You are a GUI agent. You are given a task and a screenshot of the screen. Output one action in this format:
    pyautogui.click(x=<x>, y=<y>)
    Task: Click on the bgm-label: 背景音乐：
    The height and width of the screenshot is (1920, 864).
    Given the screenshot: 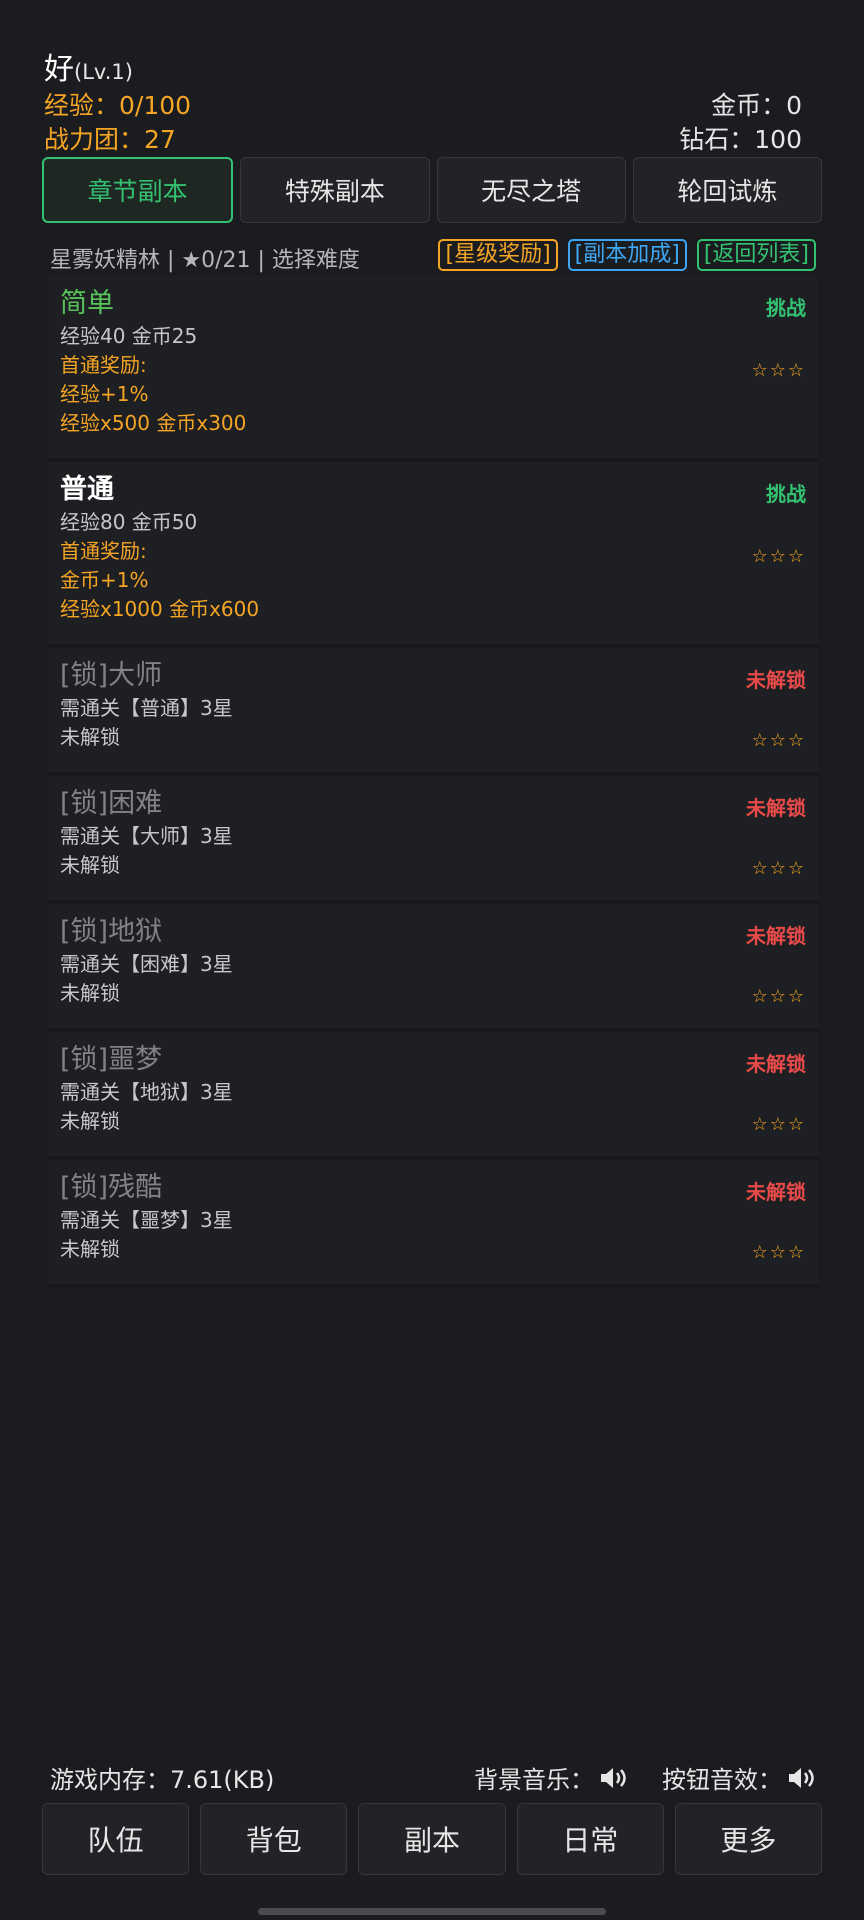 What is the action you would take?
    pyautogui.click(x=534, y=1780)
    